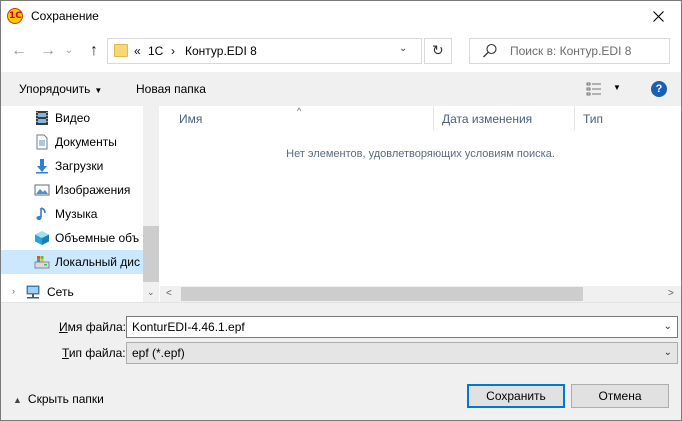 This screenshot has width=682, height=421. I want to click on app-icon-text: 1С, so click(15, 16).